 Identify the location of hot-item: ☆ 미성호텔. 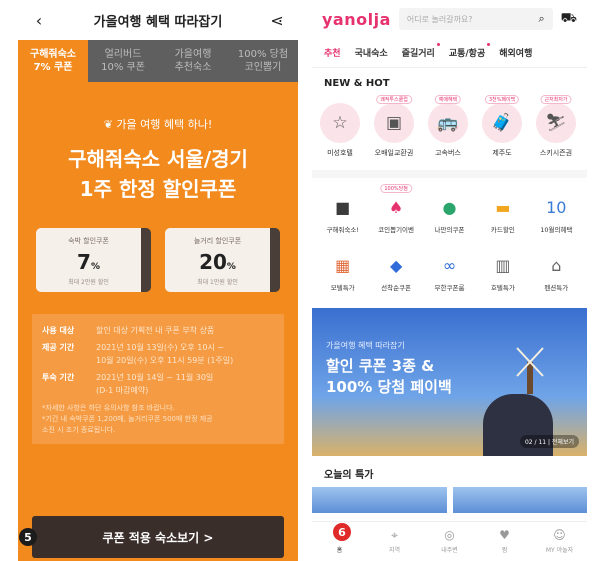
(340, 126).